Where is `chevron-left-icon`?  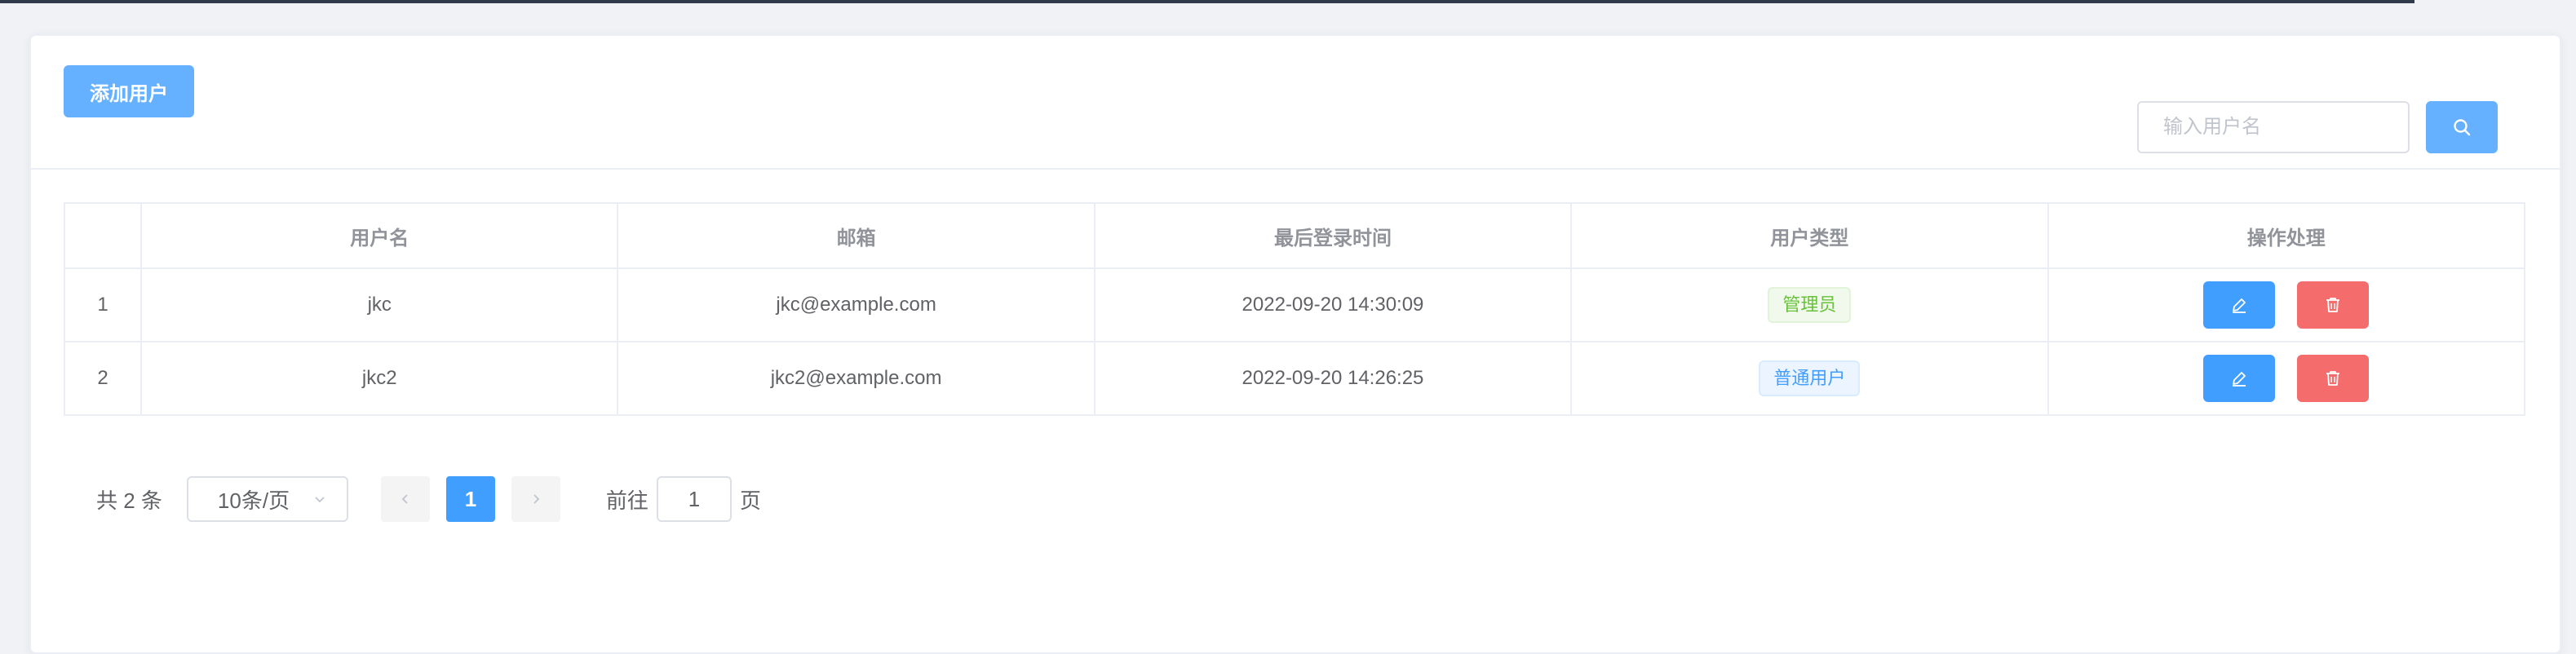 chevron-left-icon is located at coordinates (404, 499).